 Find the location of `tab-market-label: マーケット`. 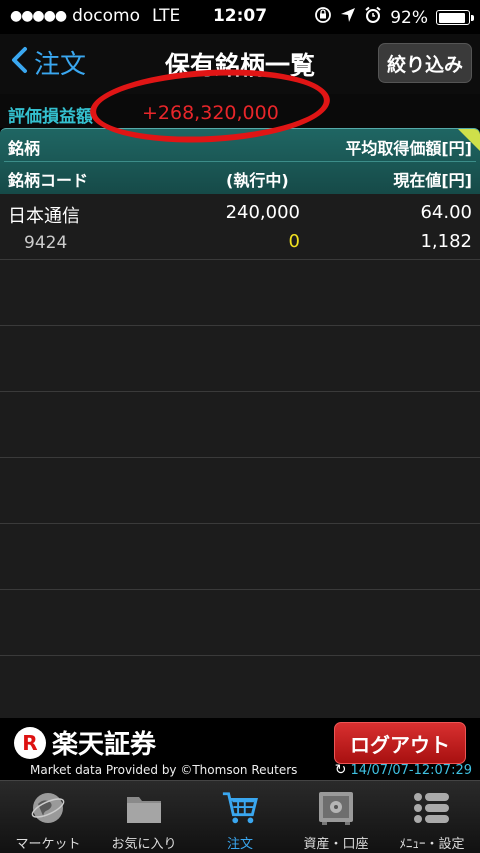

tab-market-label: マーケット is located at coordinates (48, 844).